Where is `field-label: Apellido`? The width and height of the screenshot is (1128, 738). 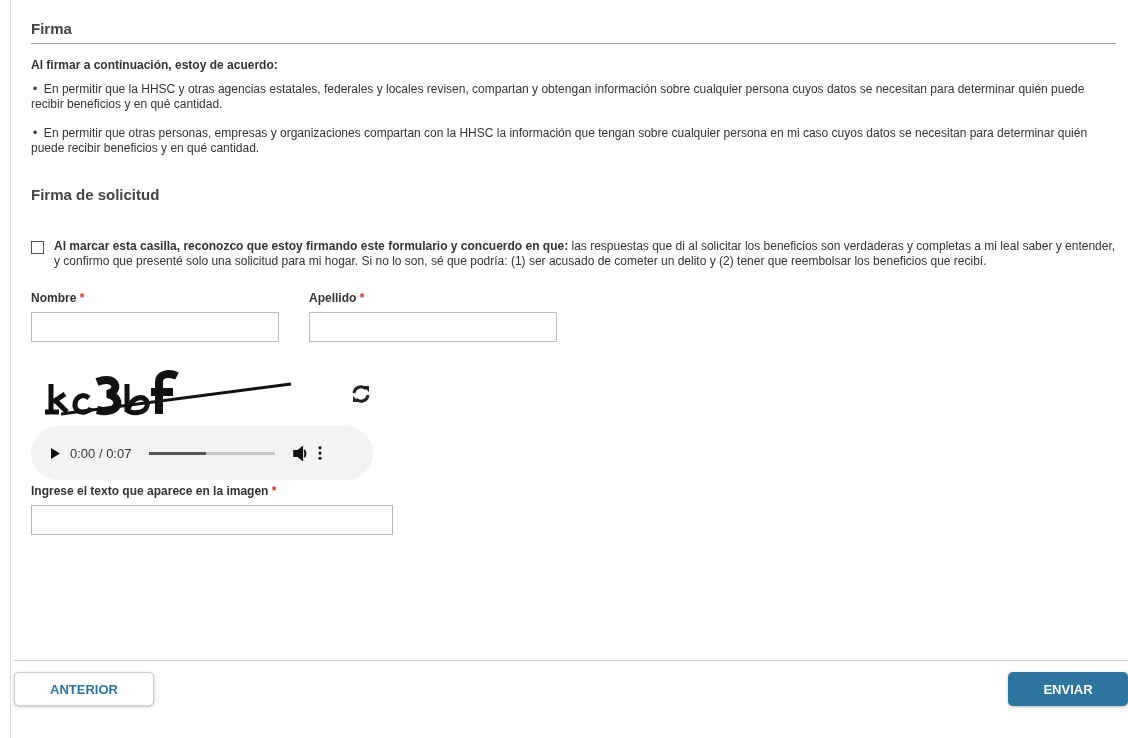 field-label: Apellido is located at coordinates (333, 298).